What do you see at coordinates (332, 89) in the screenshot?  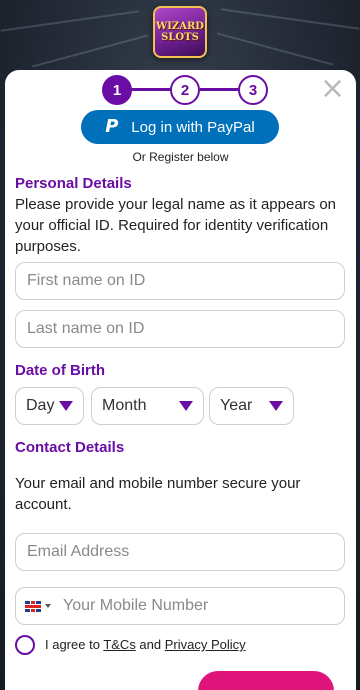 I see `close-icon: ×` at bounding box center [332, 89].